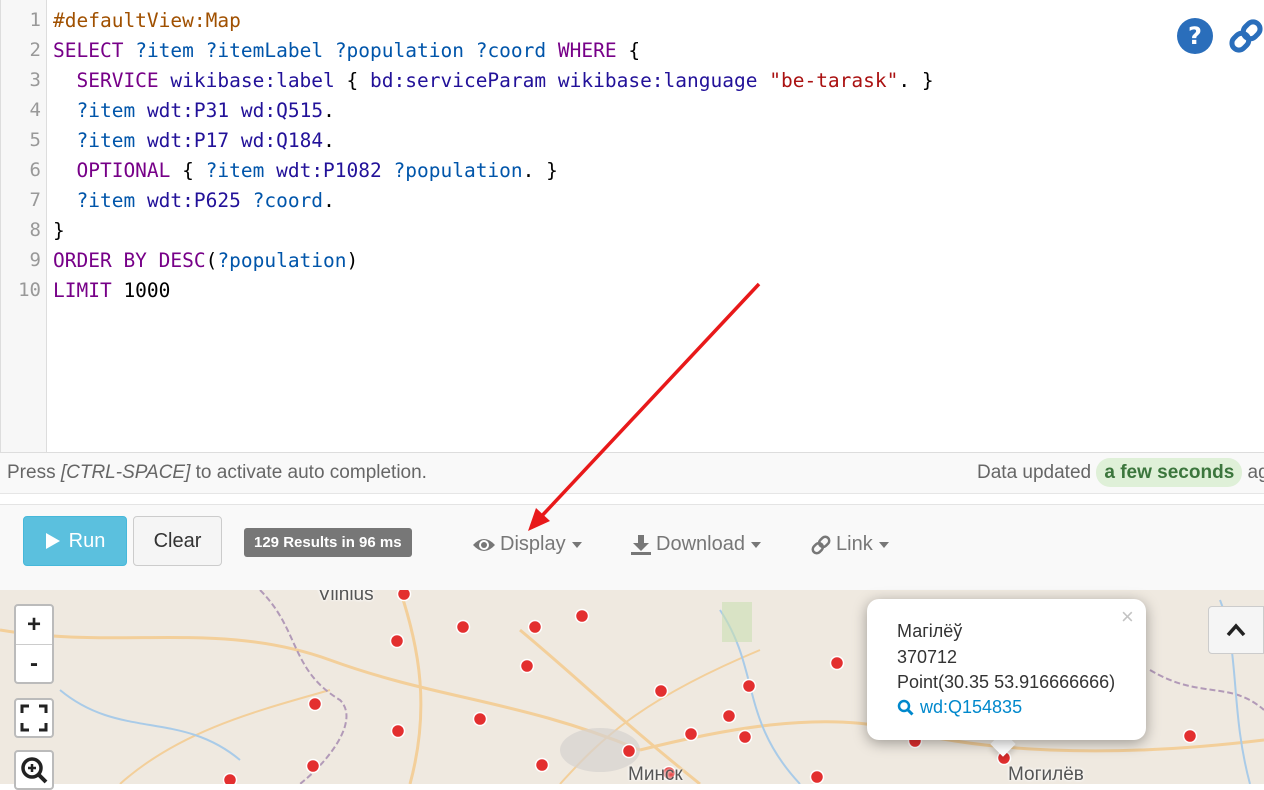 Image resolution: width=1264 pixels, height=790 pixels. I want to click on zoom-control: + -, so click(34, 644).